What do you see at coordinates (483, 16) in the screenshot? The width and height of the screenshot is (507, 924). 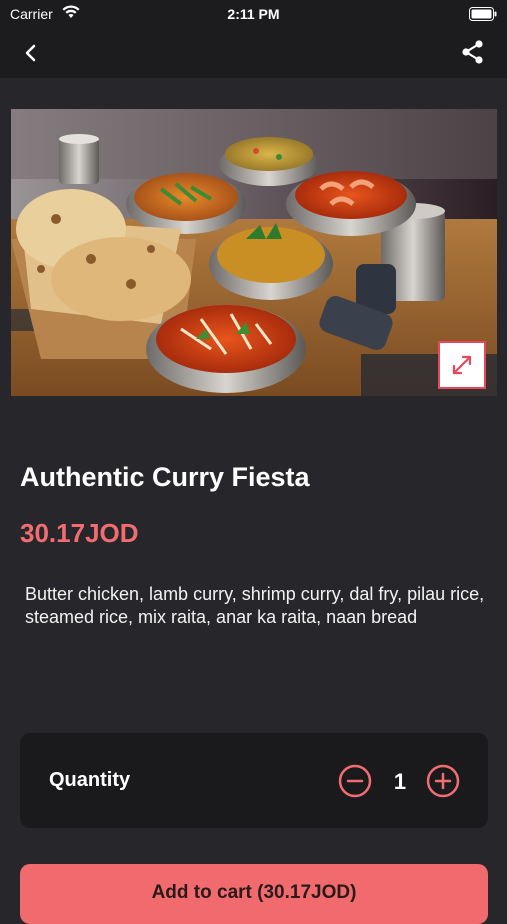 I see `battery-icon` at bounding box center [483, 16].